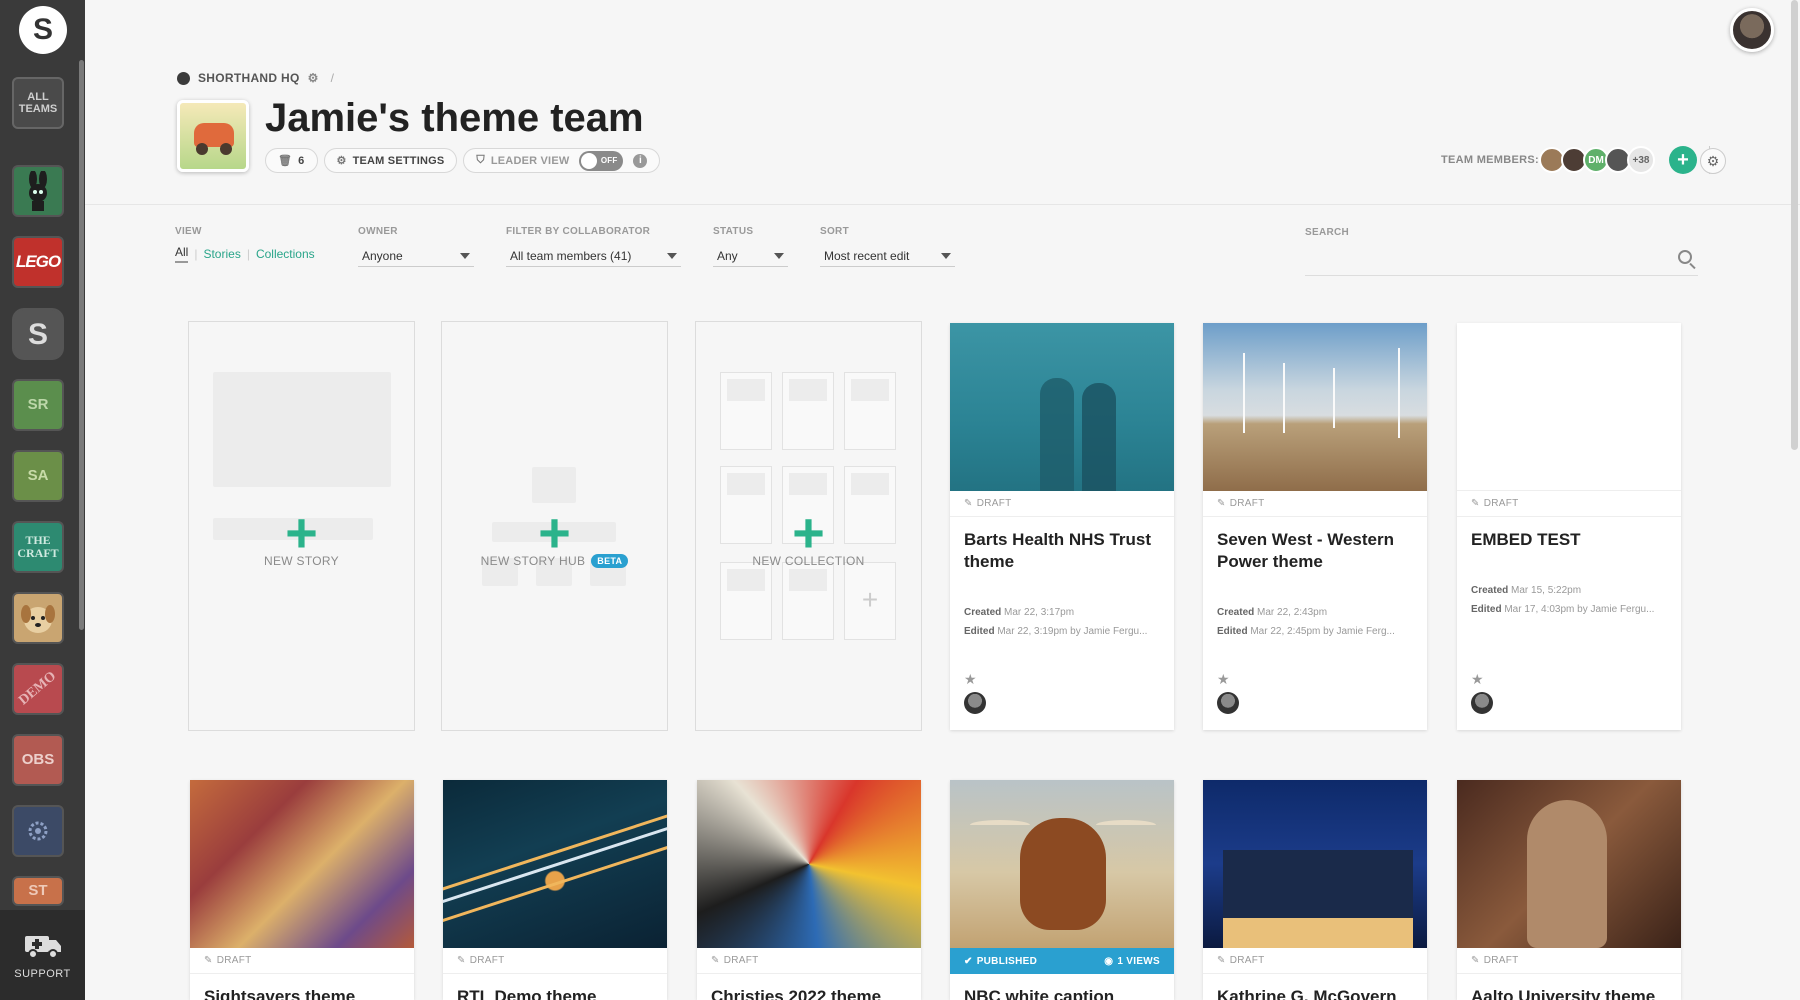  I want to click on team-members: TEAM MEMBERS: DM +38 +, so click(1575, 160).